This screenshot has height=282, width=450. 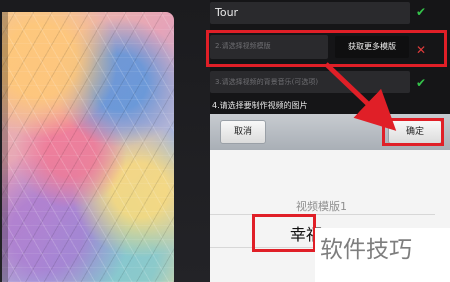 What do you see at coordinates (413, 132) in the screenshot?
I see `highlight-confirm-box` at bounding box center [413, 132].